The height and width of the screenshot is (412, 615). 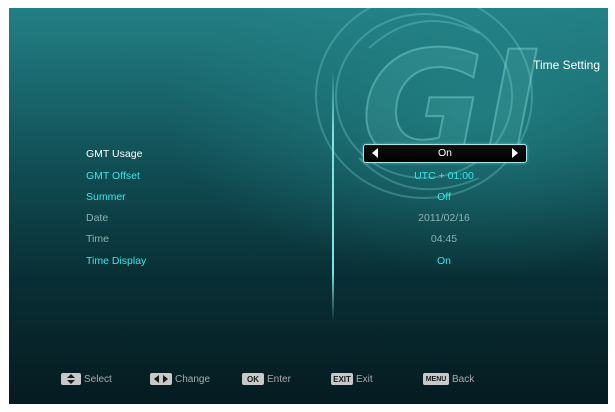 What do you see at coordinates (444, 197) in the screenshot?
I see `summer-value: Off` at bounding box center [444, 197].